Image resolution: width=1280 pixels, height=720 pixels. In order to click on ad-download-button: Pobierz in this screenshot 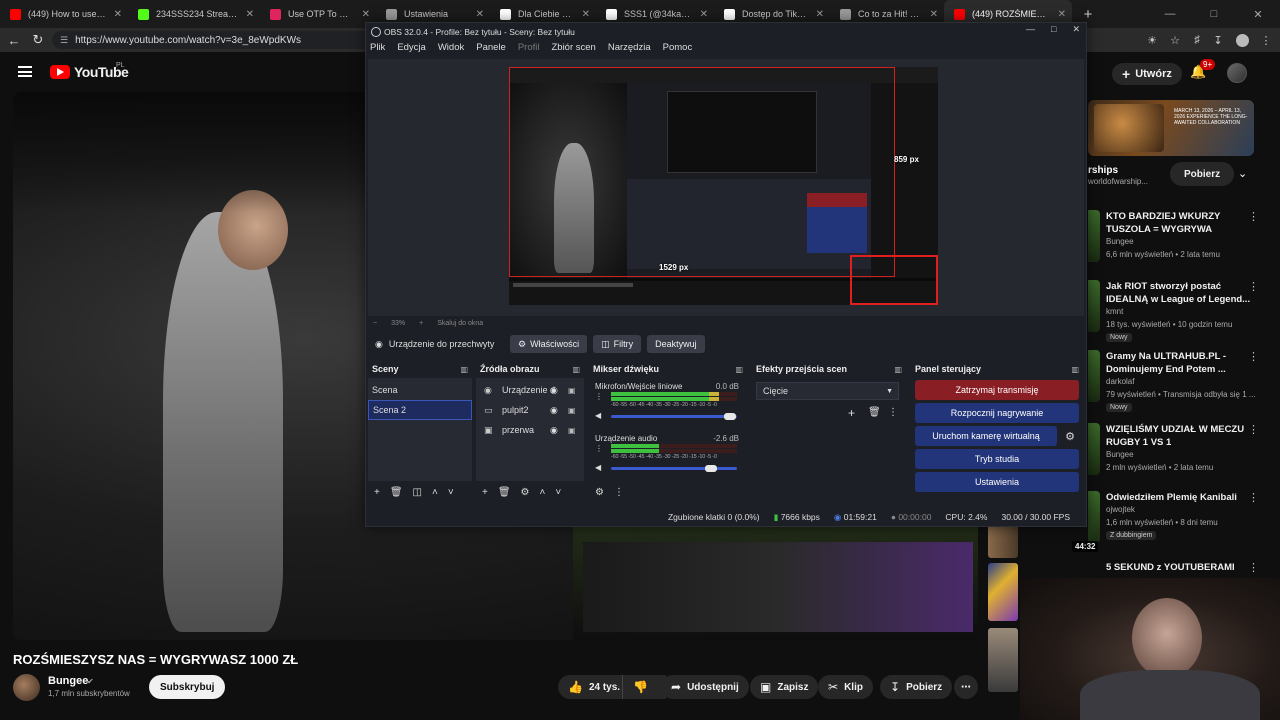, I will do `click(1202, 174)`.